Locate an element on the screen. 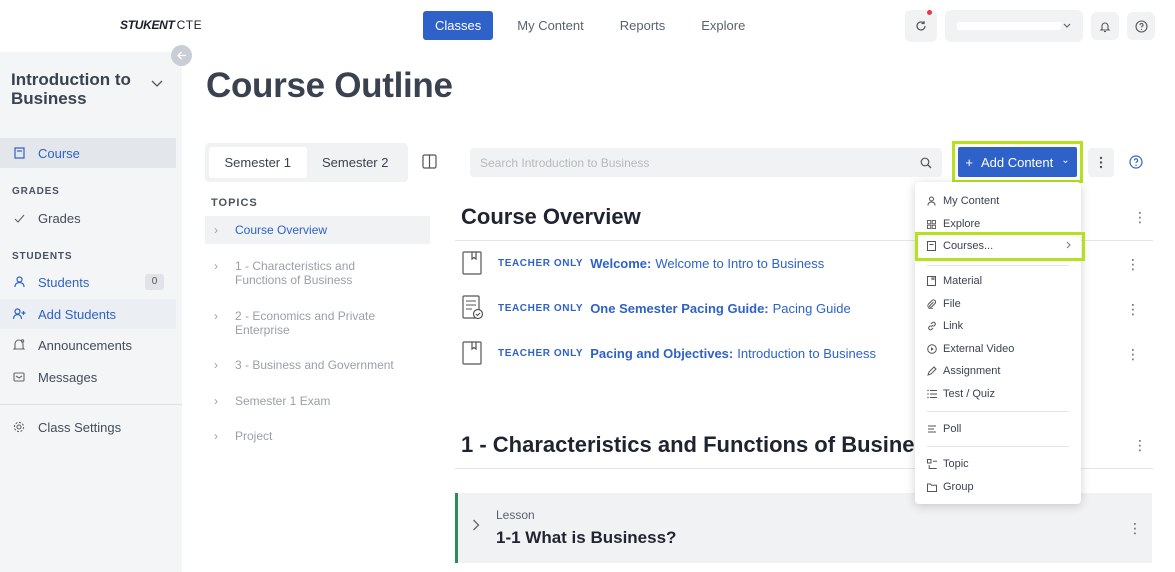 The height and width of the screenshot is (572, 1175). menu-item-label: Group is located at coordinates (958, 487).